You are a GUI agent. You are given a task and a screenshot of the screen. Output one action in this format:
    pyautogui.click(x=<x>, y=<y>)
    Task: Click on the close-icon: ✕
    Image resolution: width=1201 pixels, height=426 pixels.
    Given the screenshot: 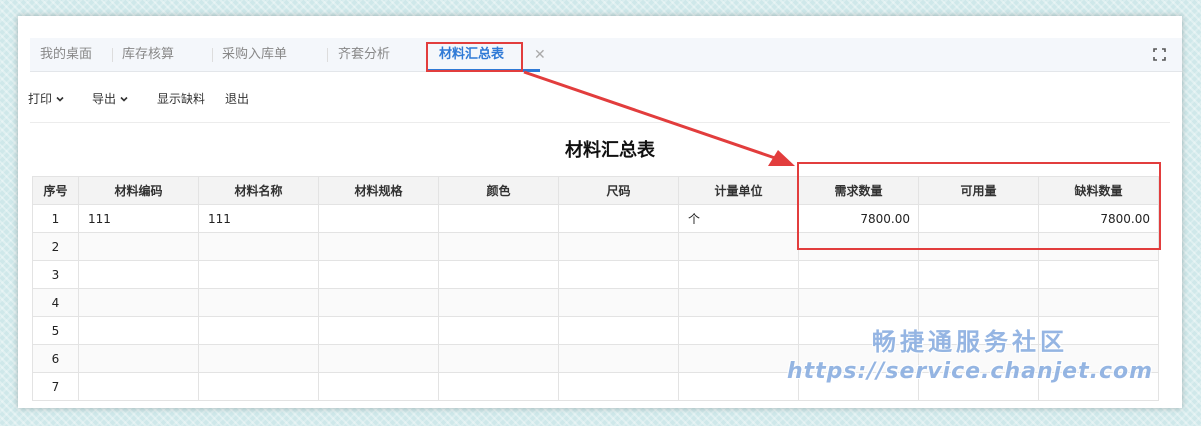 What is the action you would take?
    pyautogui.click(x=540, y=55)
    